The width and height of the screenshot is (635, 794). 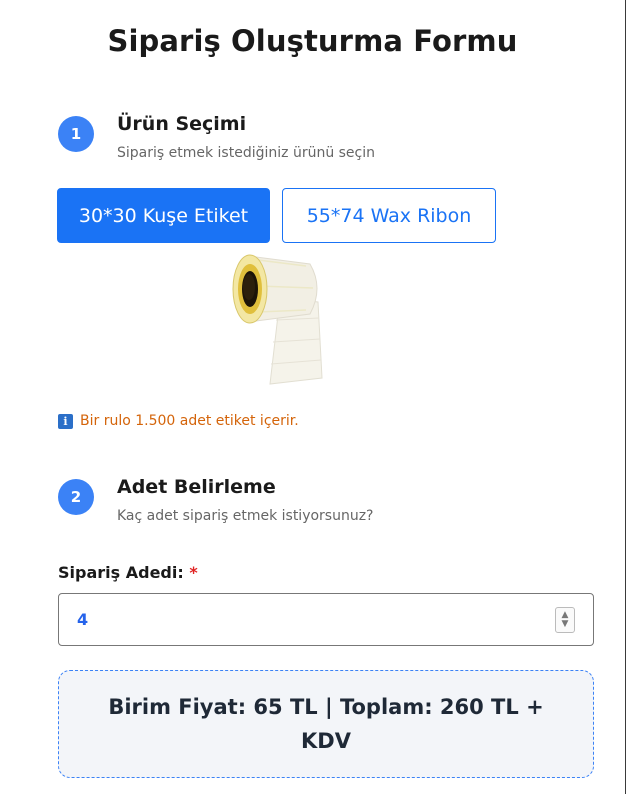 What do you see at coordinates (193, 572) in the screenshot?
I see `required-mark: *` at bounding box center [193, 572].